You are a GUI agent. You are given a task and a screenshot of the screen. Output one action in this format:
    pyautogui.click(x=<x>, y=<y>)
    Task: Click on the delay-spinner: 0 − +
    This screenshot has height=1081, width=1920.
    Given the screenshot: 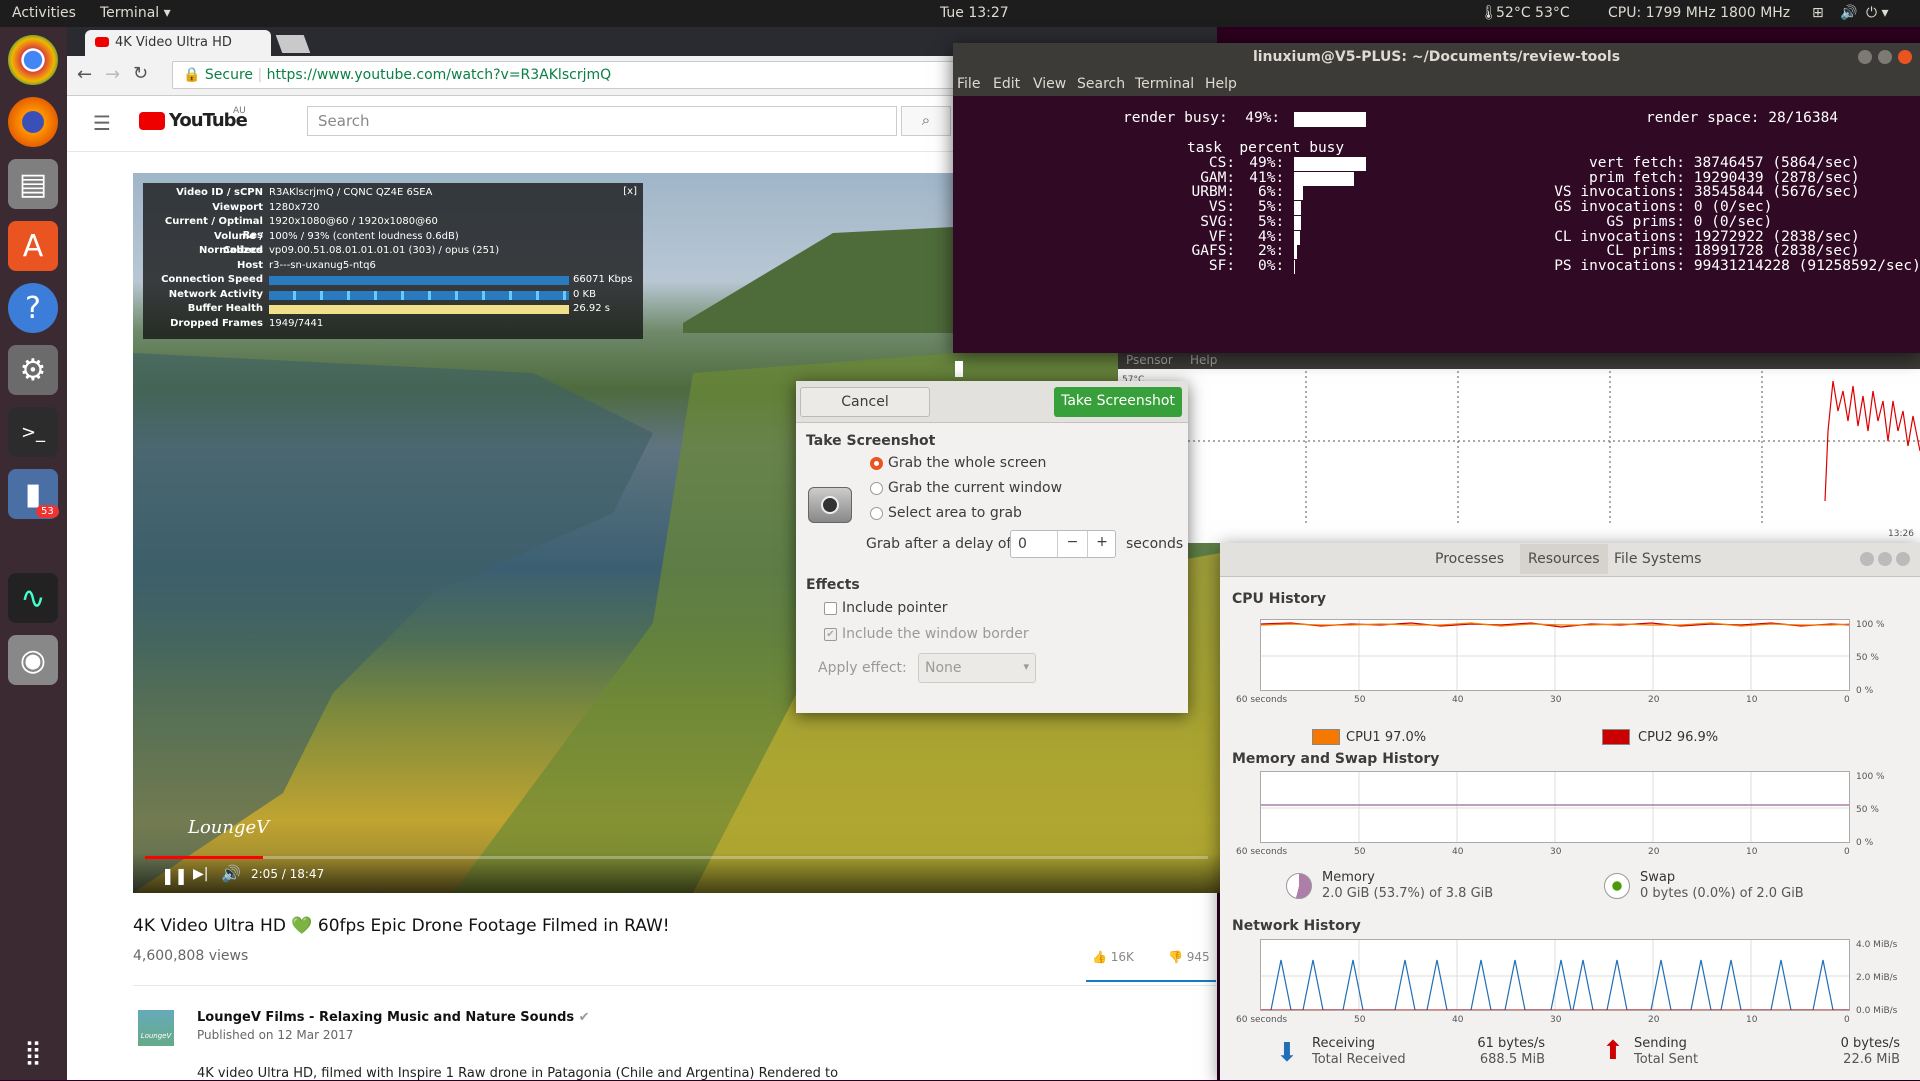 What is the action you would take?
    pyautogui.click(x=1063, y=544)
    